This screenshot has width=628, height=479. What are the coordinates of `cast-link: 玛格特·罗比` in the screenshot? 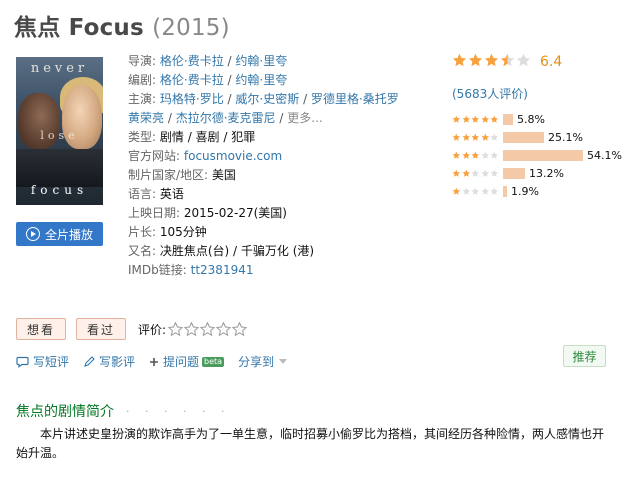 It's located at (192, 99).